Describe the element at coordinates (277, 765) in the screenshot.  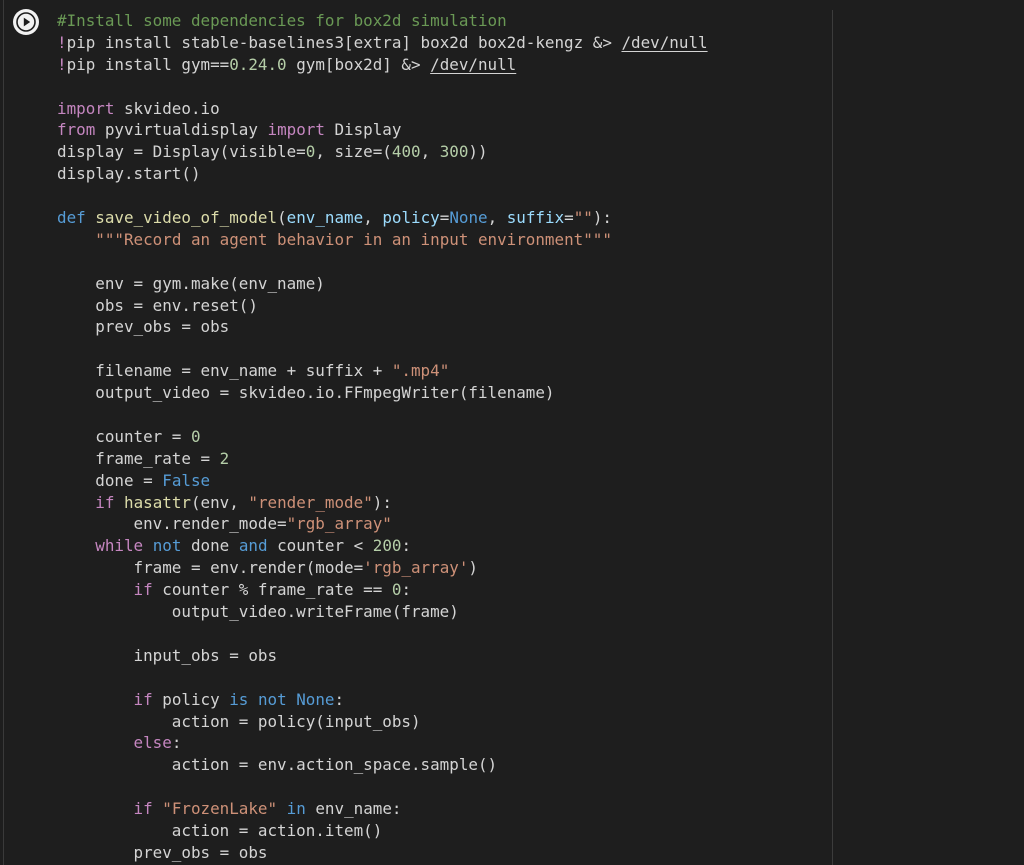
I see `code-token: action = env.action_space.sample()` at that location.